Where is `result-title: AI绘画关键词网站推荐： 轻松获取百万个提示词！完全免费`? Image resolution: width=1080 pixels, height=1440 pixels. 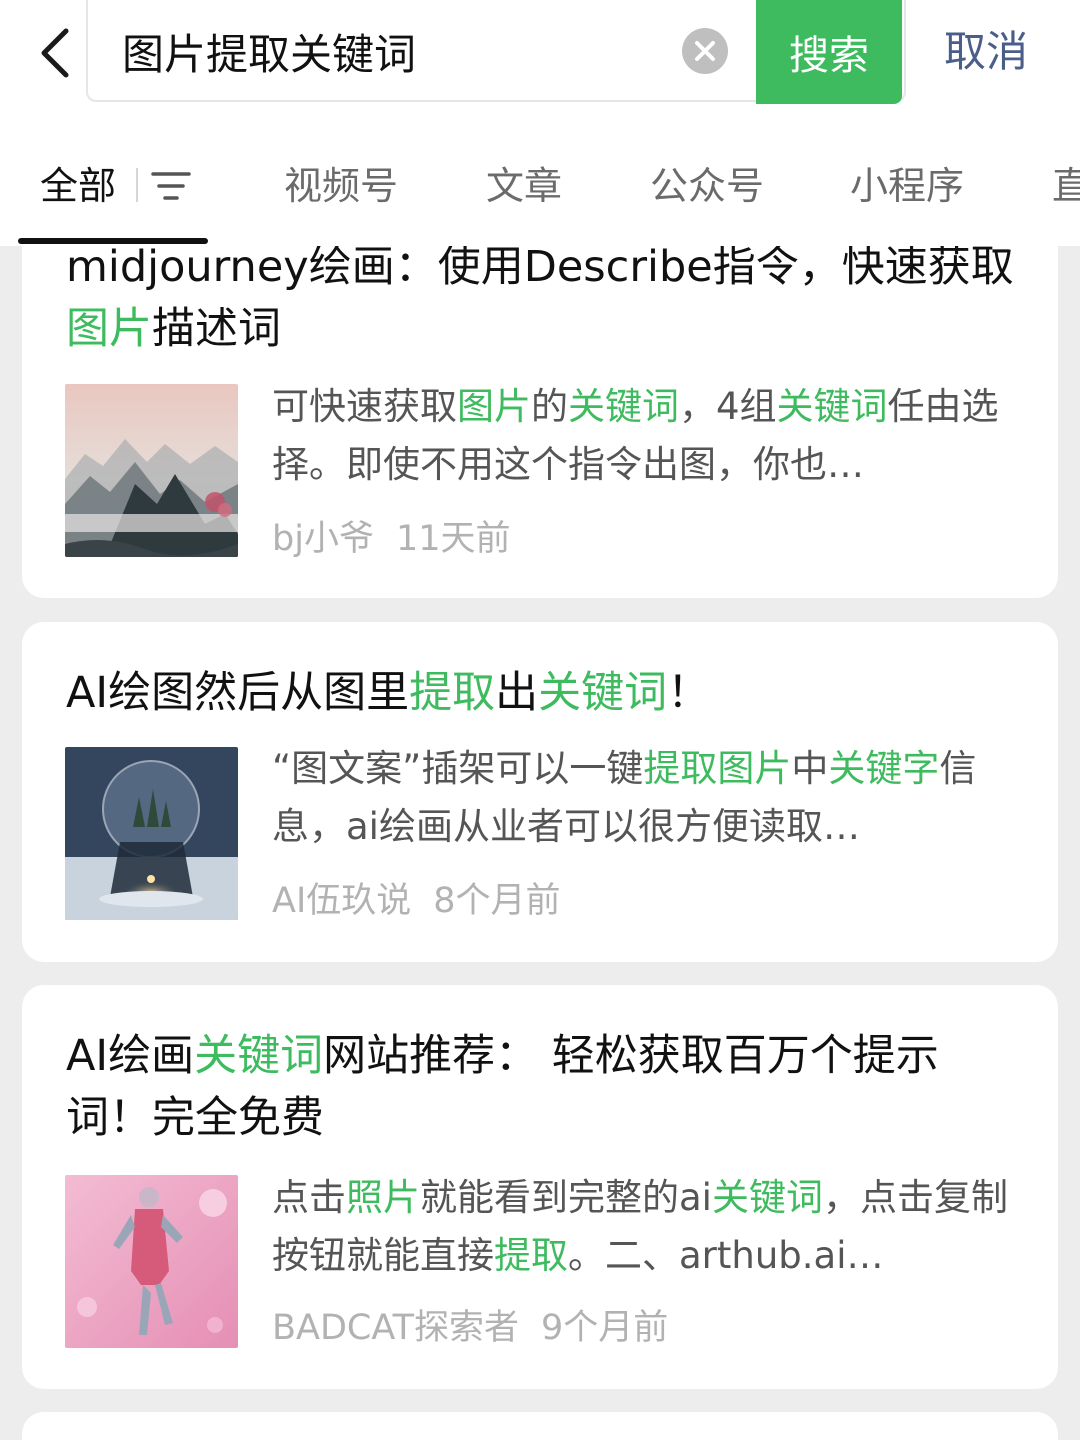 result-title: AI绘画关键词网站推荐： 轻松获取百万个提示词！完全免费 is located at coordinates (541, 1087).